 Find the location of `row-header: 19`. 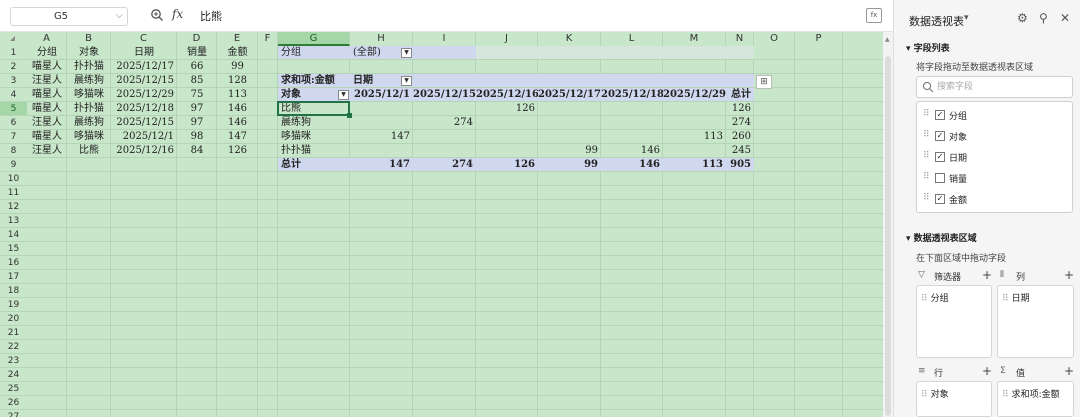

row-header: 19 is located at coordinates (13, 305).